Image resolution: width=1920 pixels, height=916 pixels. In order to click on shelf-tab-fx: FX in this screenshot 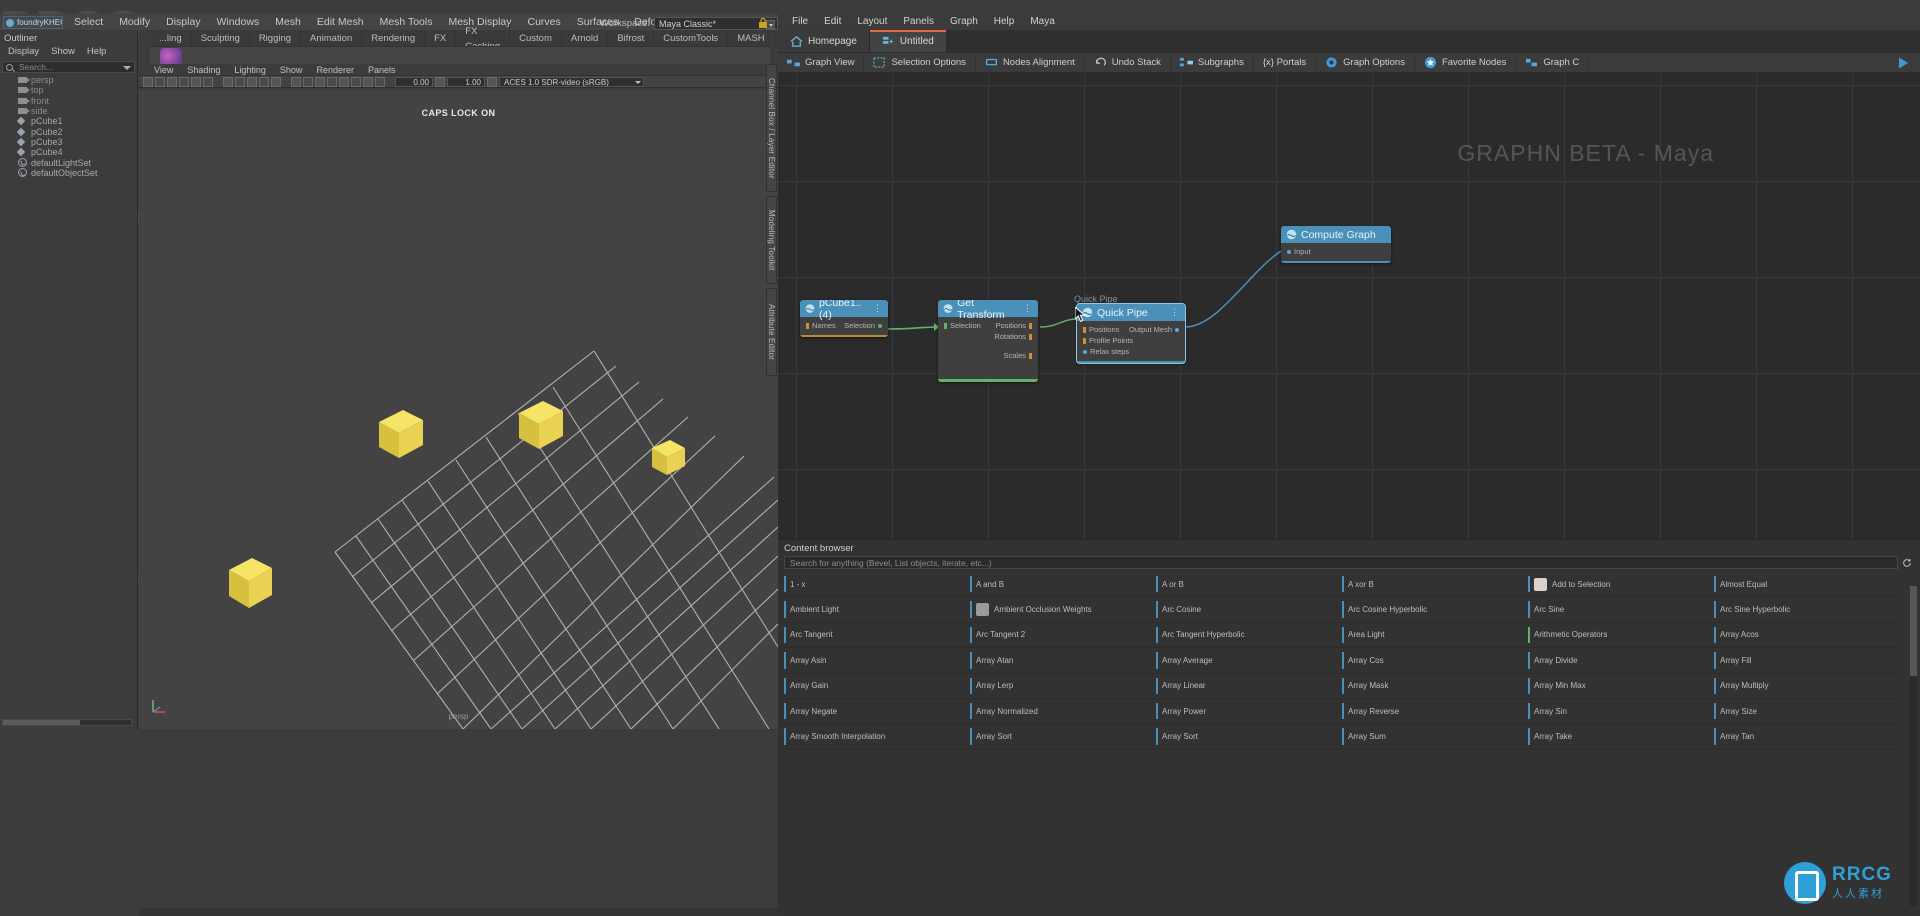, I will do `click(441, 38)`.